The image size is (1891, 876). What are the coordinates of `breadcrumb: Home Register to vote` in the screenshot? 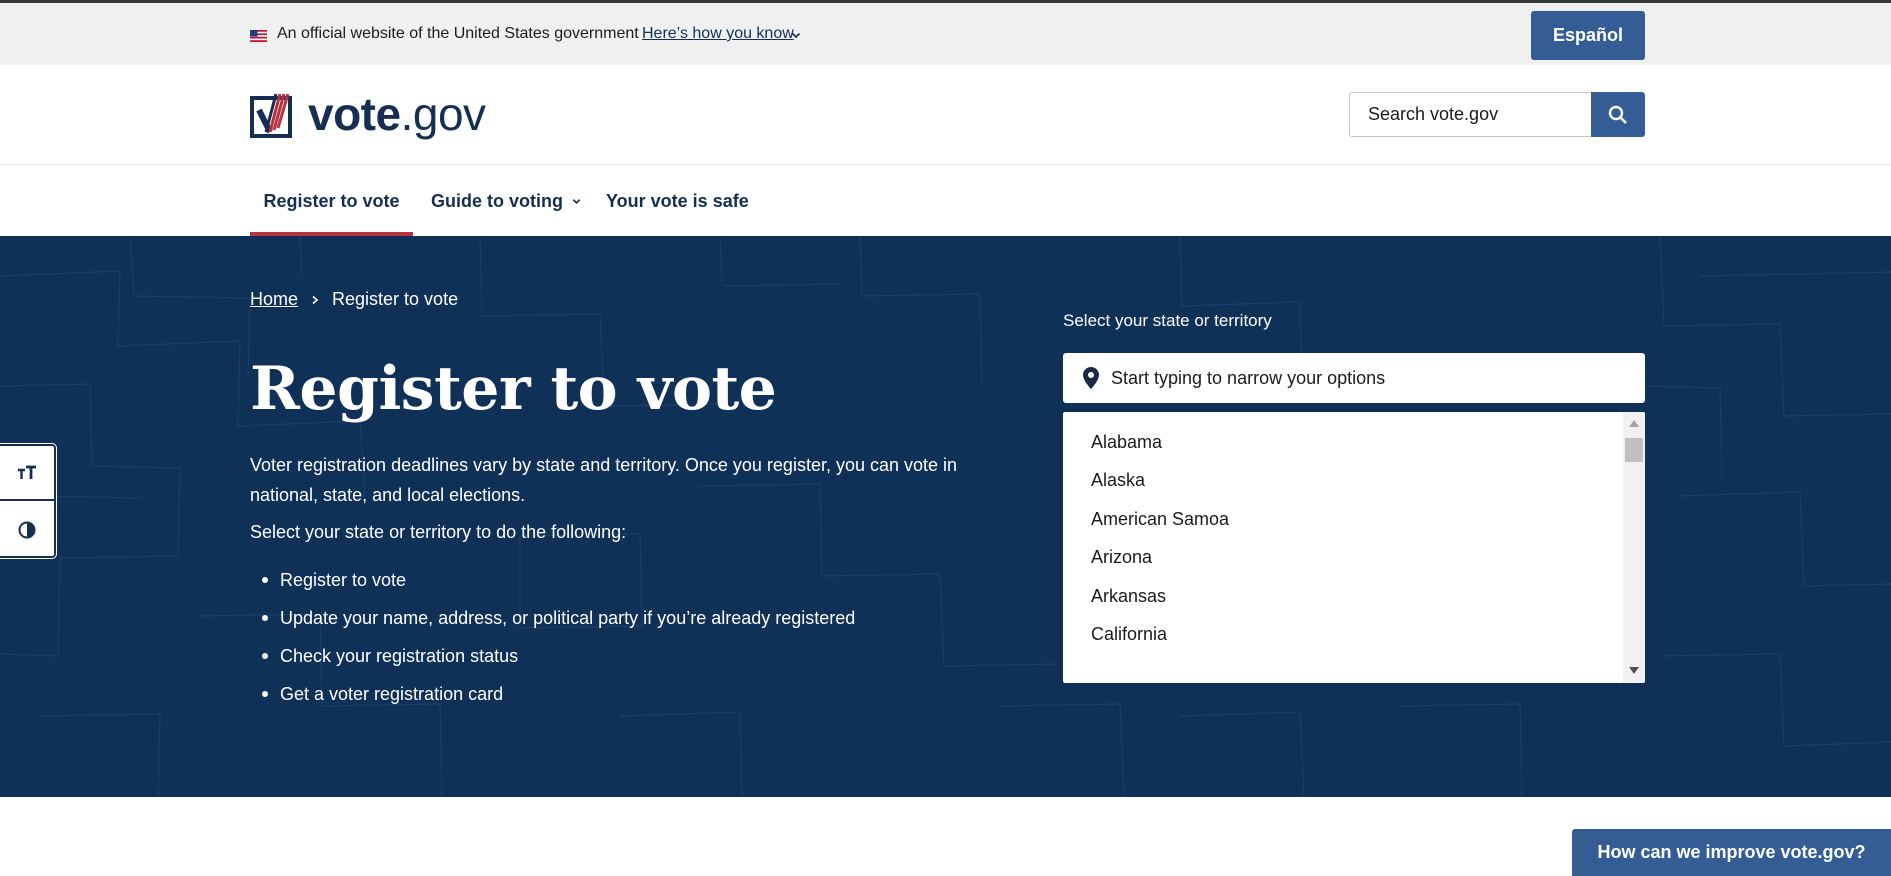 It's located at (354, 299).